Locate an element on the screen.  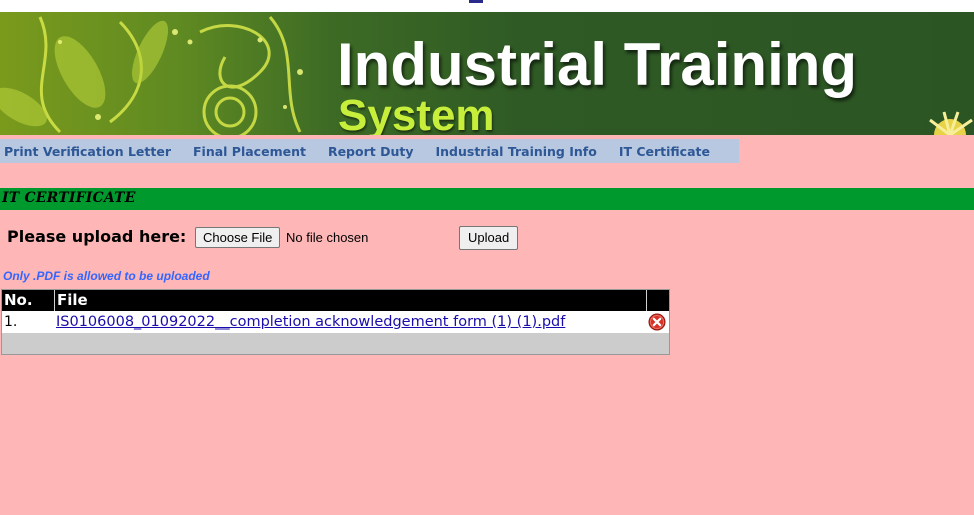
nav-item-final-placement: Final Placement is located at coordinates (253, 151).